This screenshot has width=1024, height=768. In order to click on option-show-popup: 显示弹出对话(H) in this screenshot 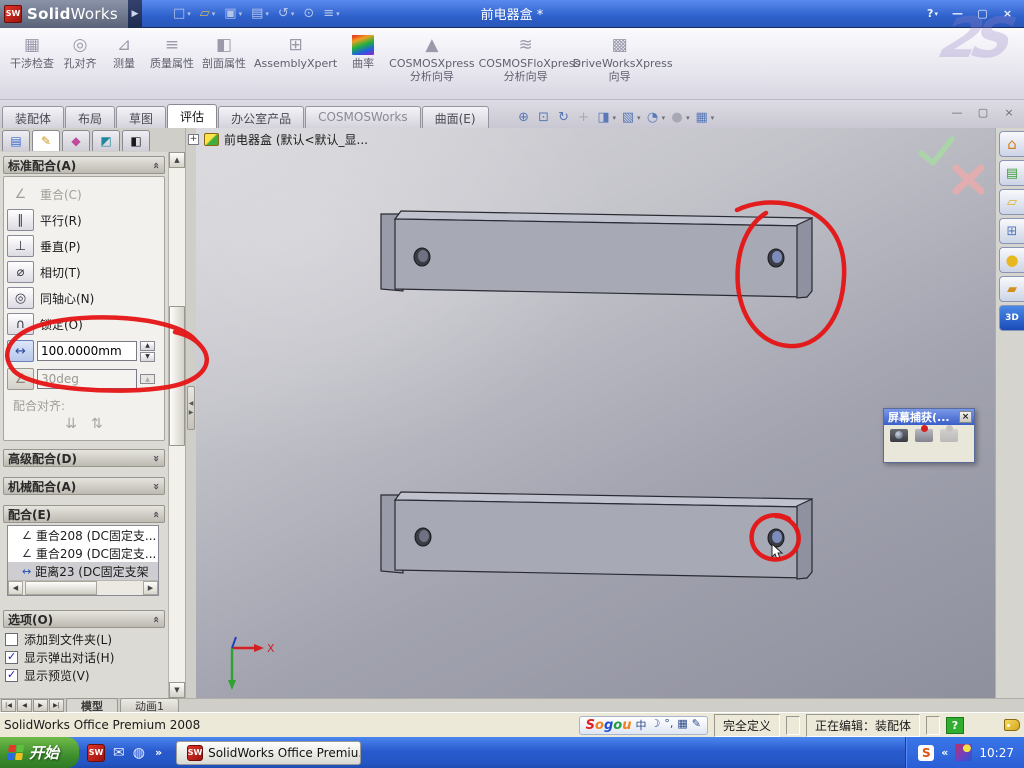, I will do `click(85, 657)`.